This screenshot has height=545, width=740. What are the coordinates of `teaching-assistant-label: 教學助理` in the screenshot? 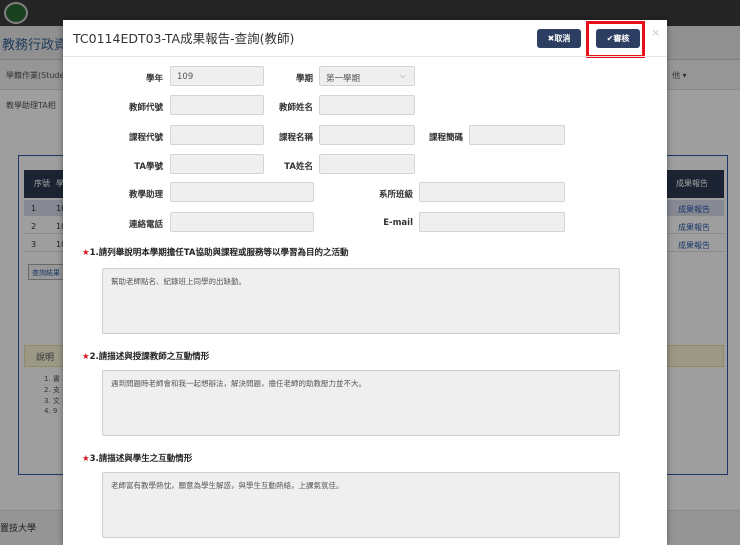 It's located at (145, 195).